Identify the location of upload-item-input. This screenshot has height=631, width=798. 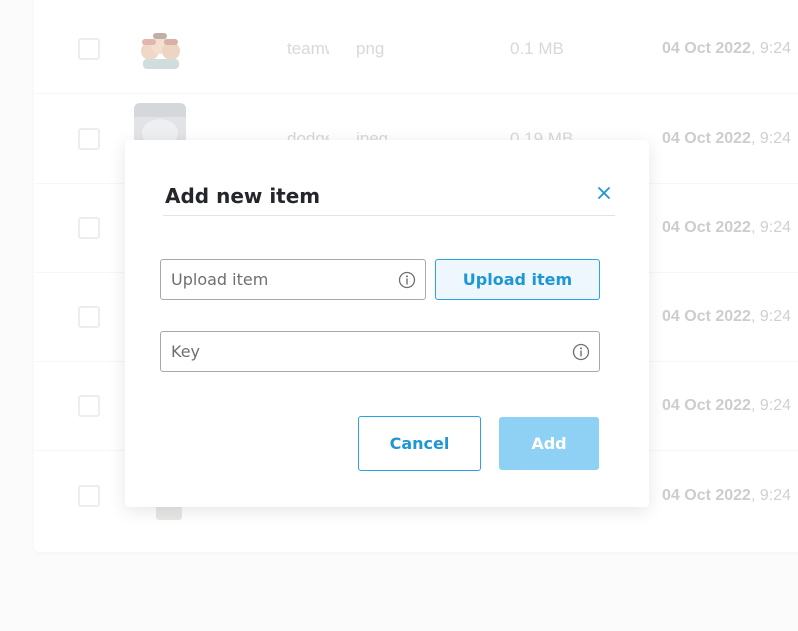
(293, 279).